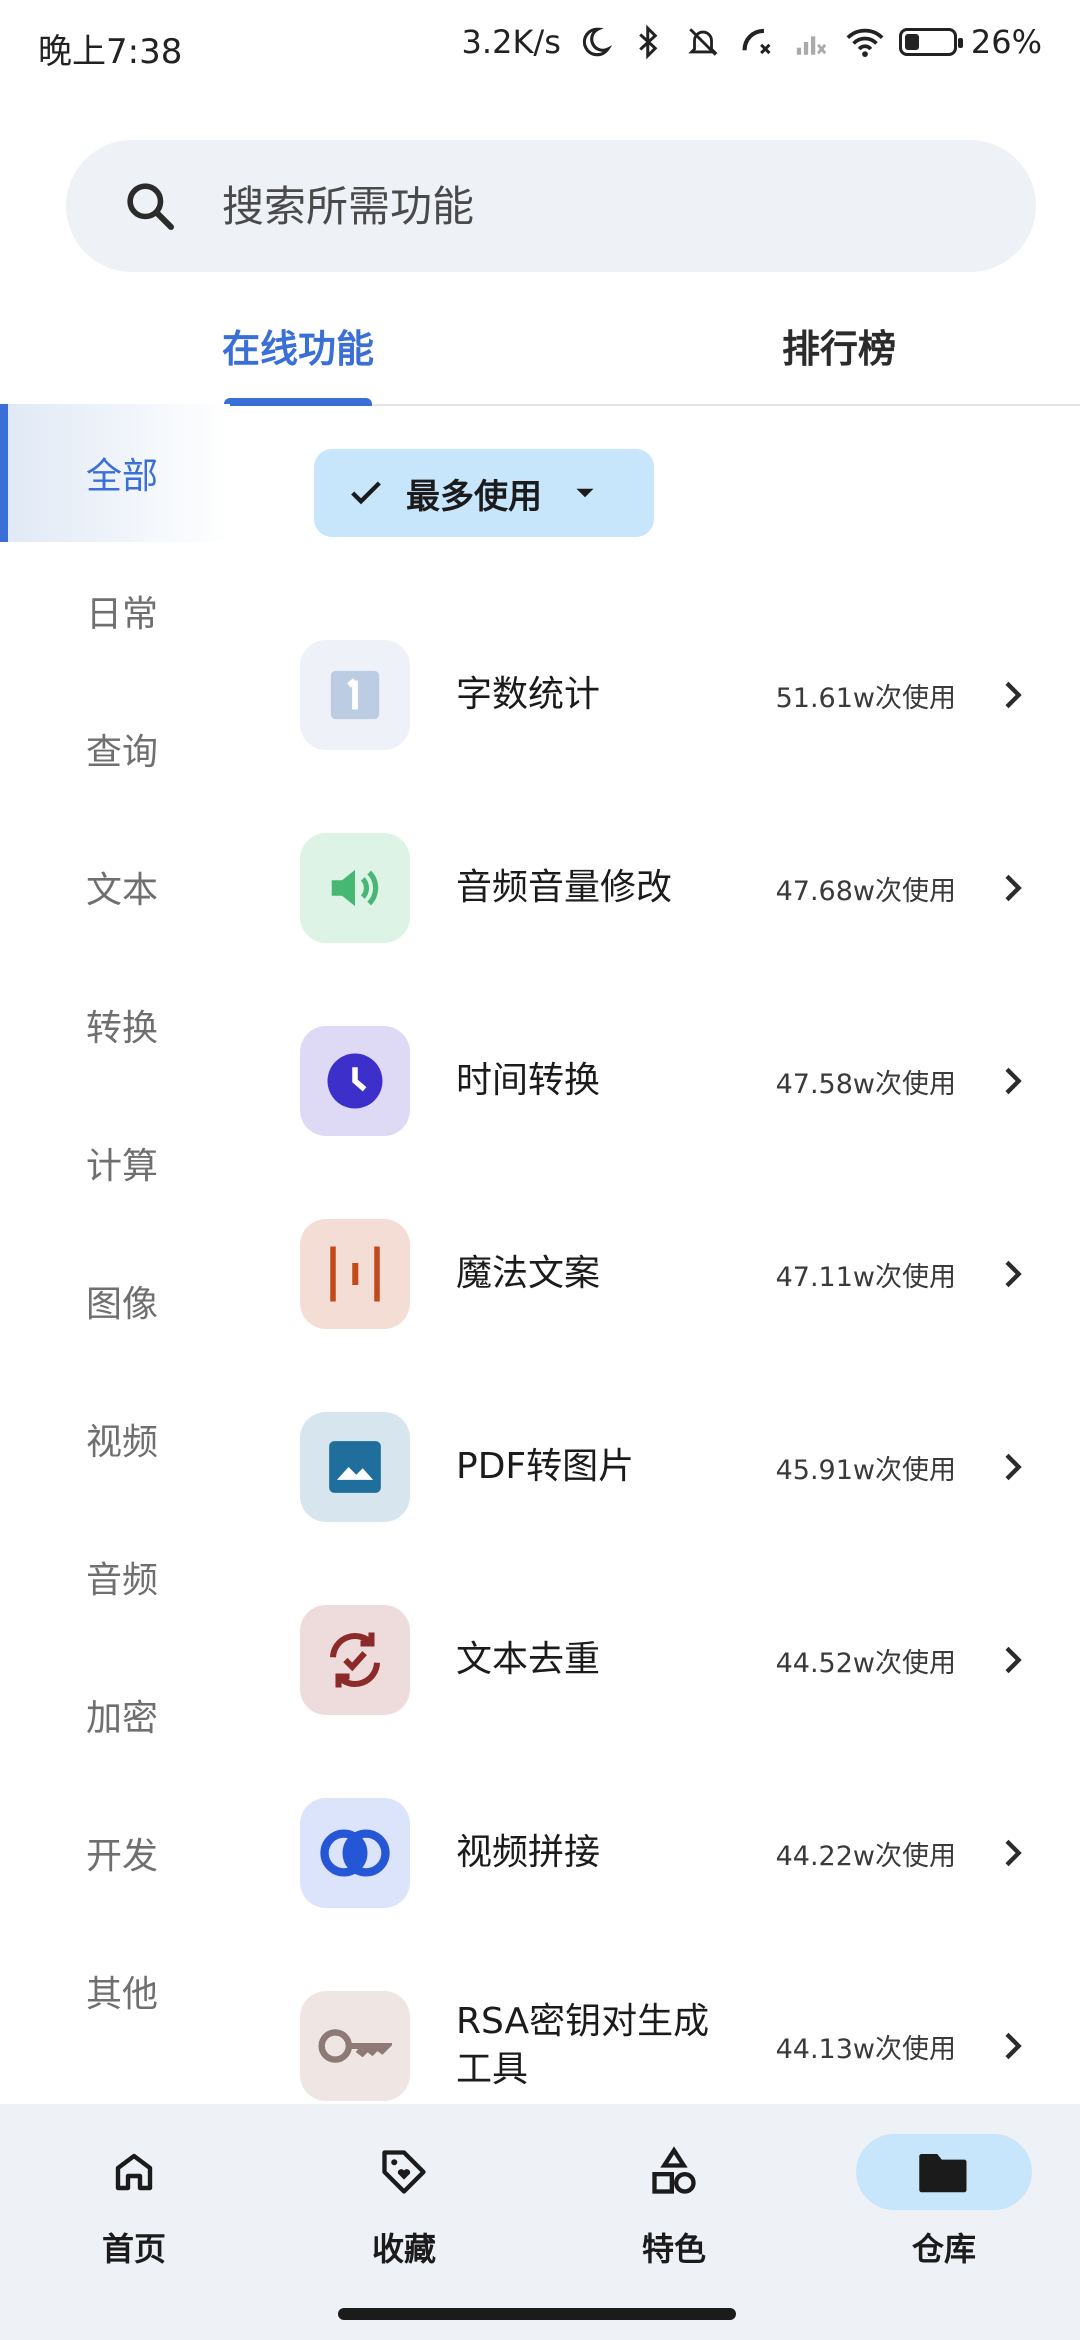  I want to click on tab-ranking: 排行榜, so click(839, 345).